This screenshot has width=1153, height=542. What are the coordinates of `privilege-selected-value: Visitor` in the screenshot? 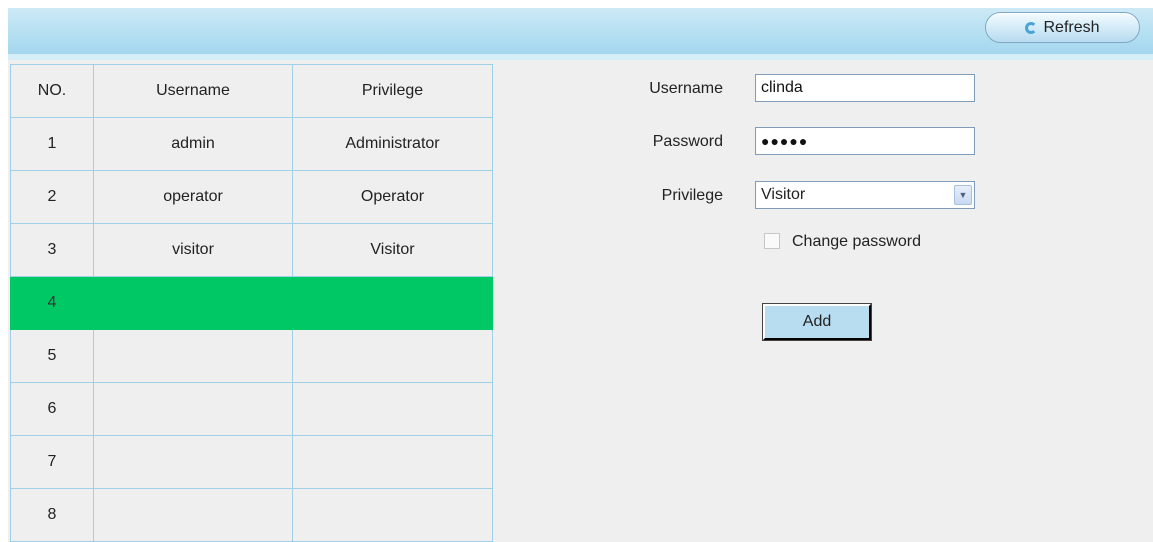 It's located at (783, 194).